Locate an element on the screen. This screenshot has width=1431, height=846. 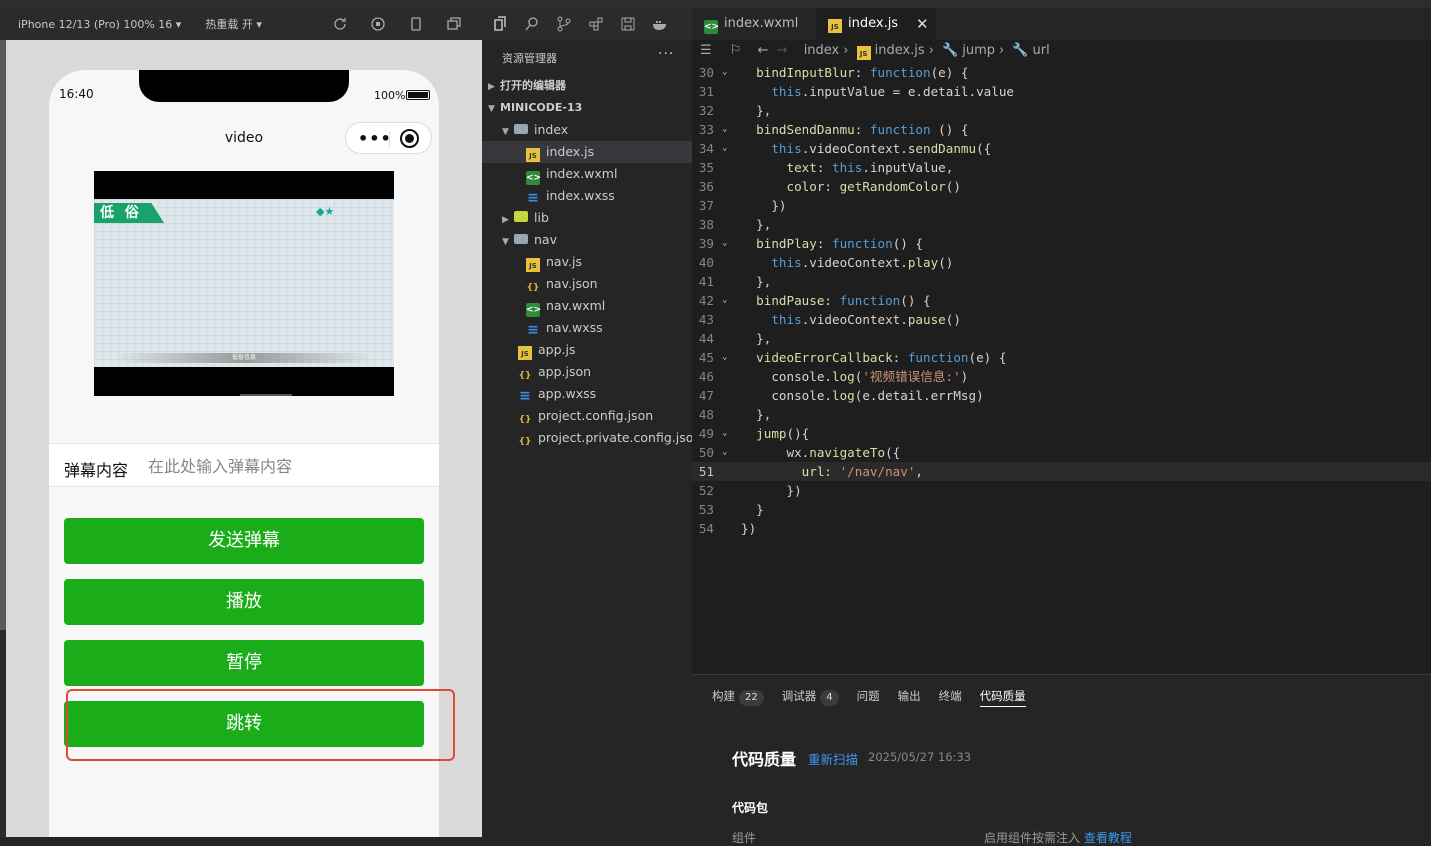
storage-icon is located at coordinates (628, 24).